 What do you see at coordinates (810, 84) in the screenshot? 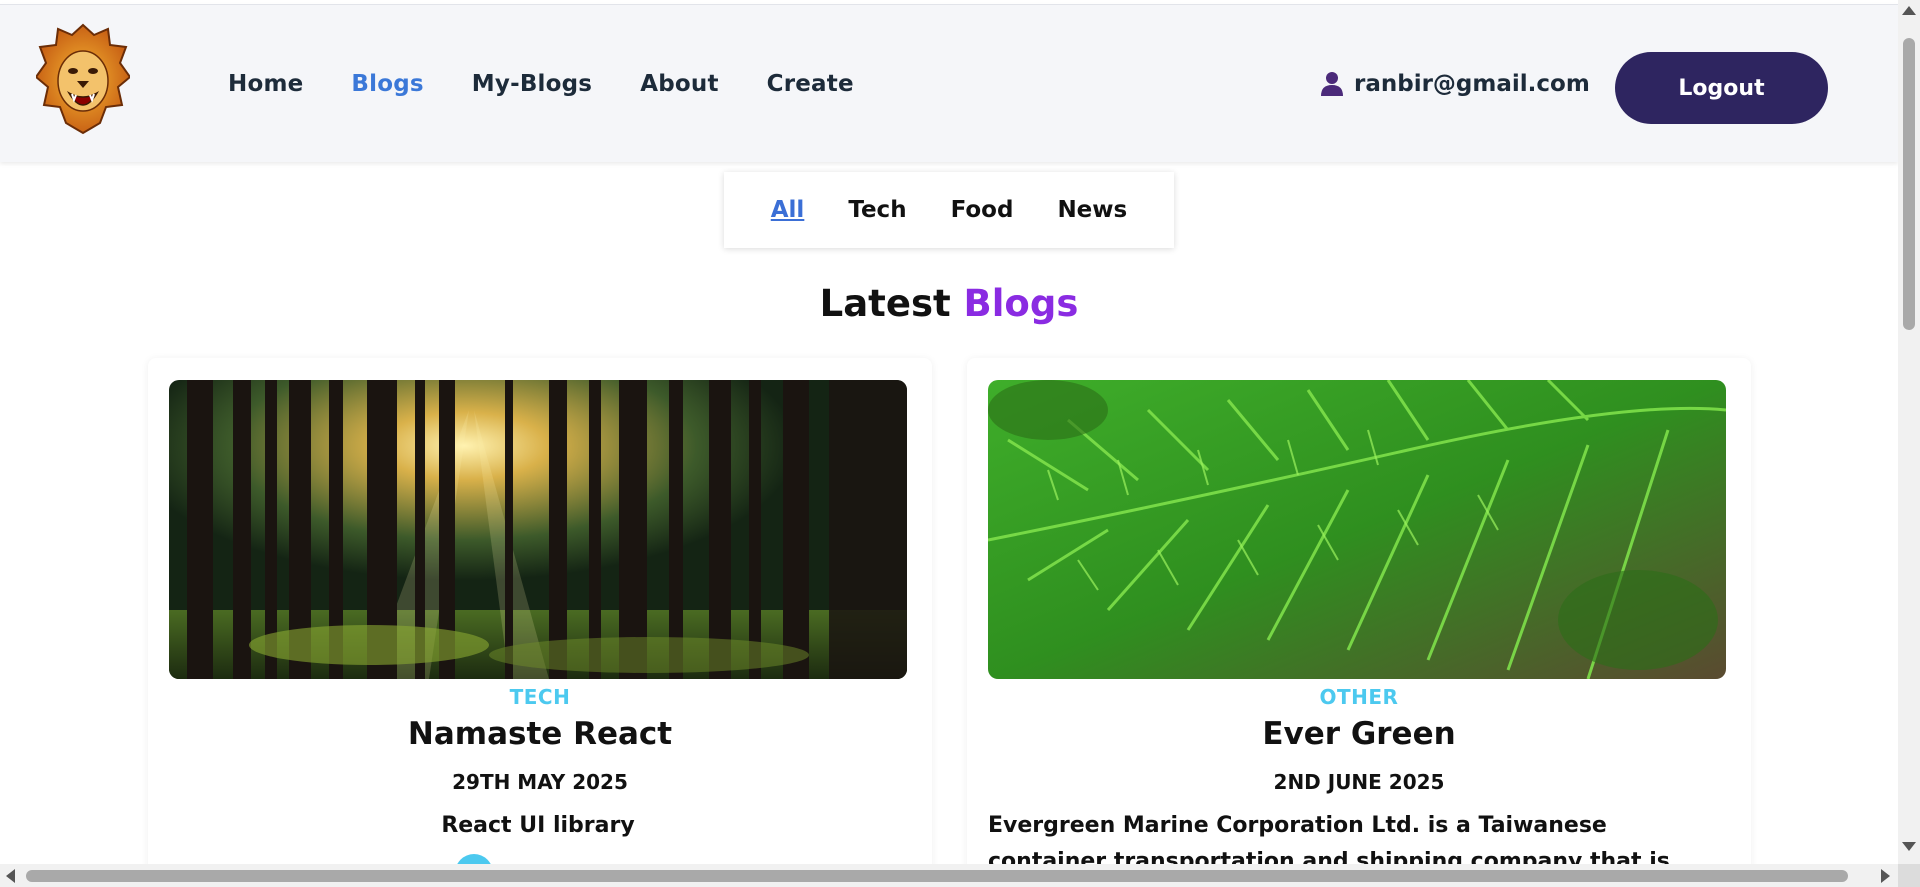
I see `nav-create: Create` at bounding box center [810, 84].